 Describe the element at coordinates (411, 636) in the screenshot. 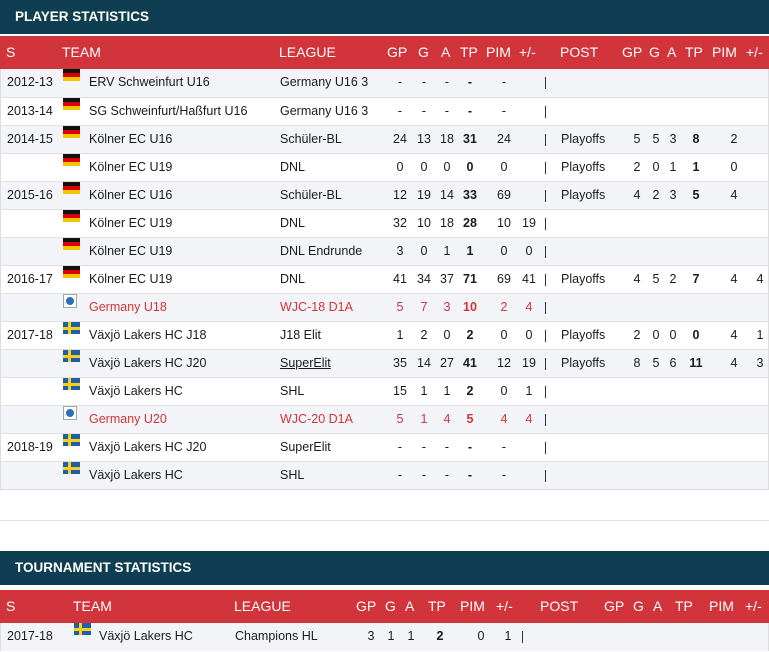

I see `tournament-cell-a: 1` at that location.